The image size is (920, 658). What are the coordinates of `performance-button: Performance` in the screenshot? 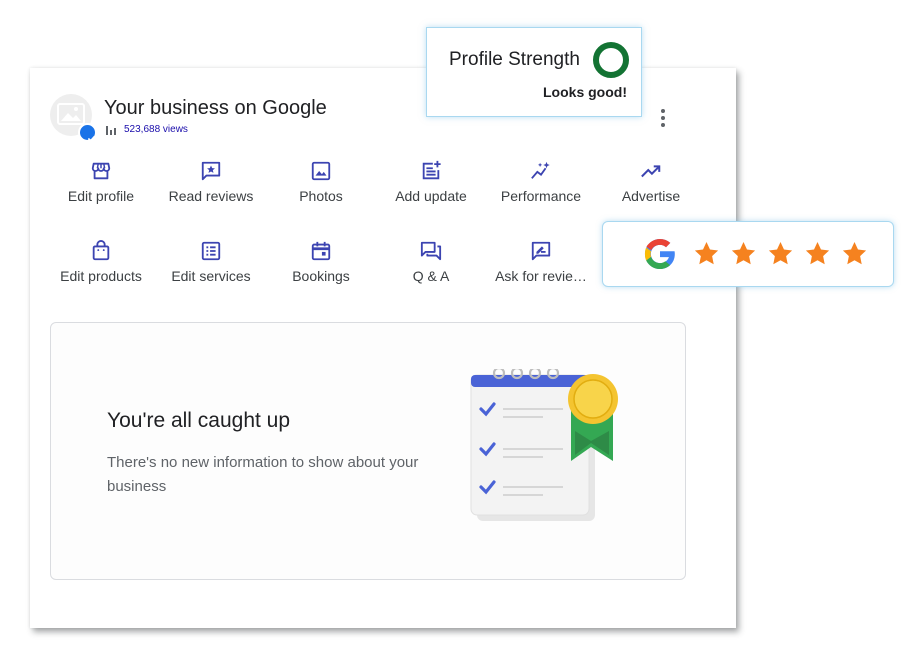 It's located at (541, 182).